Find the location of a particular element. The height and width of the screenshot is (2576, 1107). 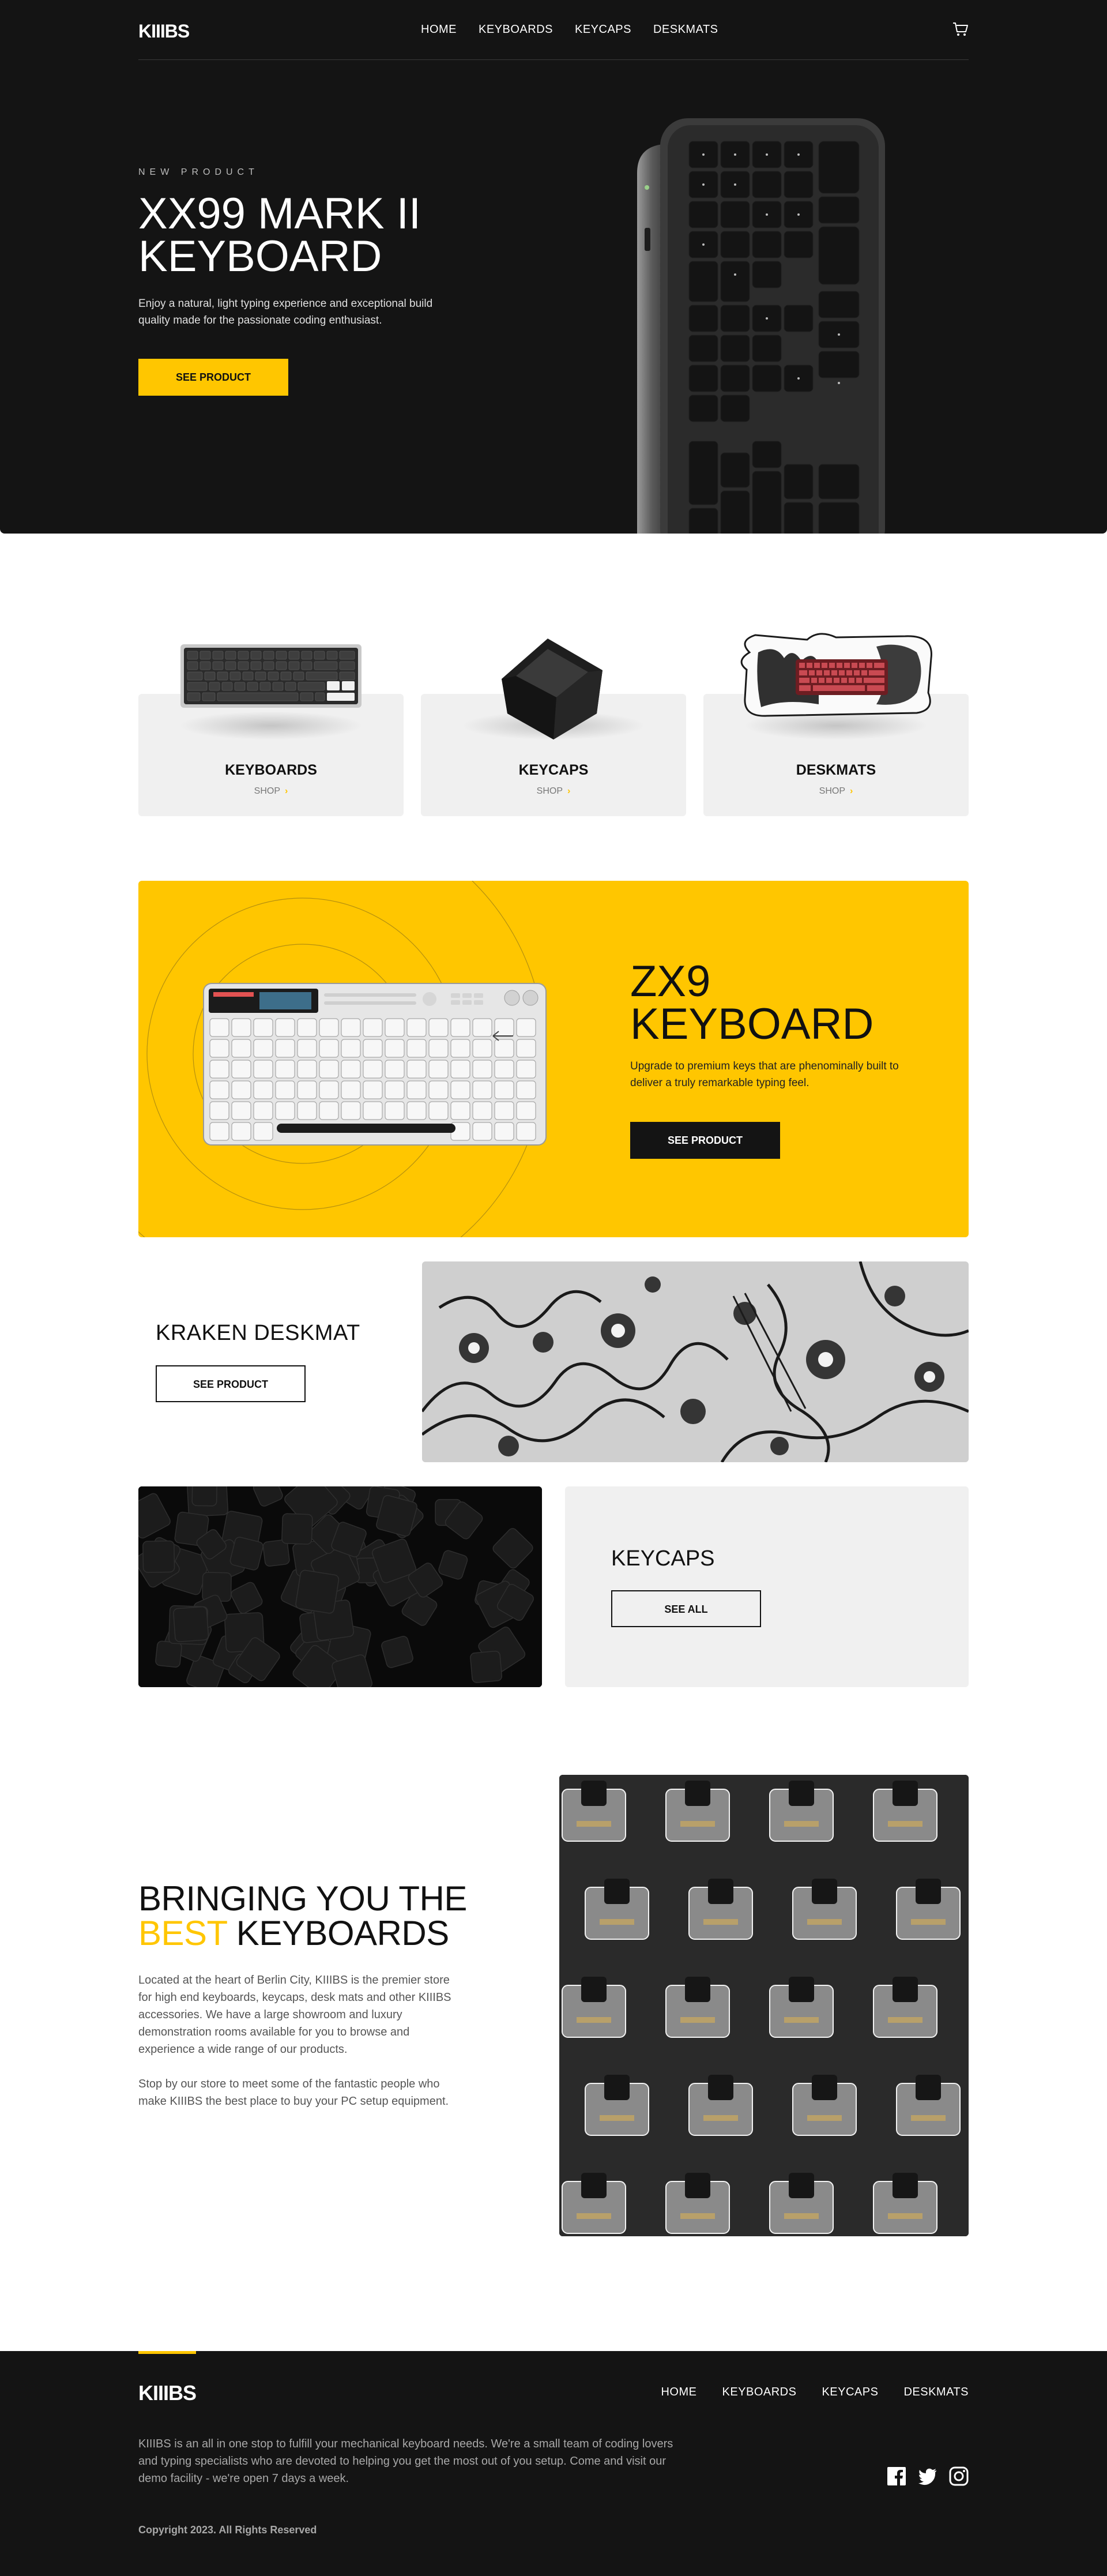

footer-logo: KIIIBS is located at coordinates (167, 2393).